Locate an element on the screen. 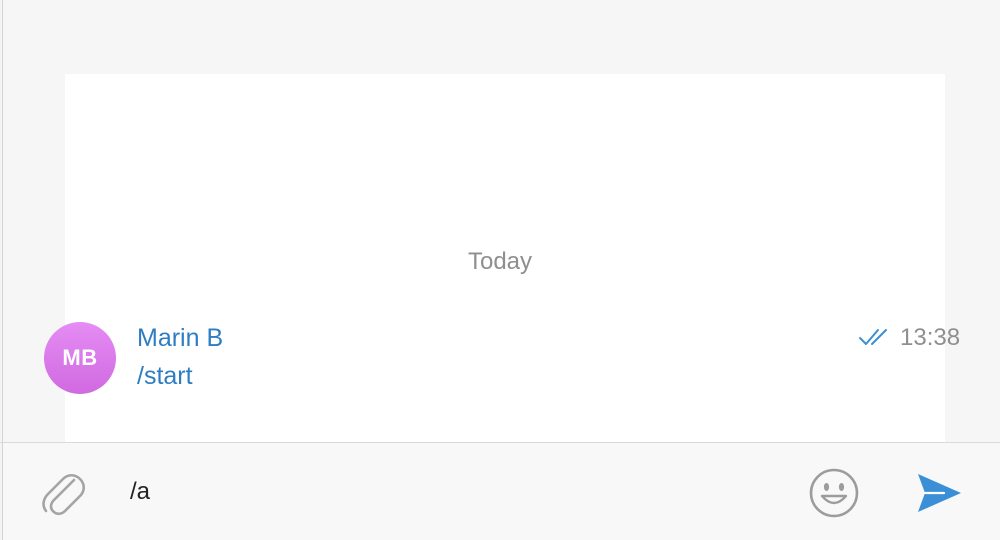  message-text: /start is located at coordinates (165, 376).